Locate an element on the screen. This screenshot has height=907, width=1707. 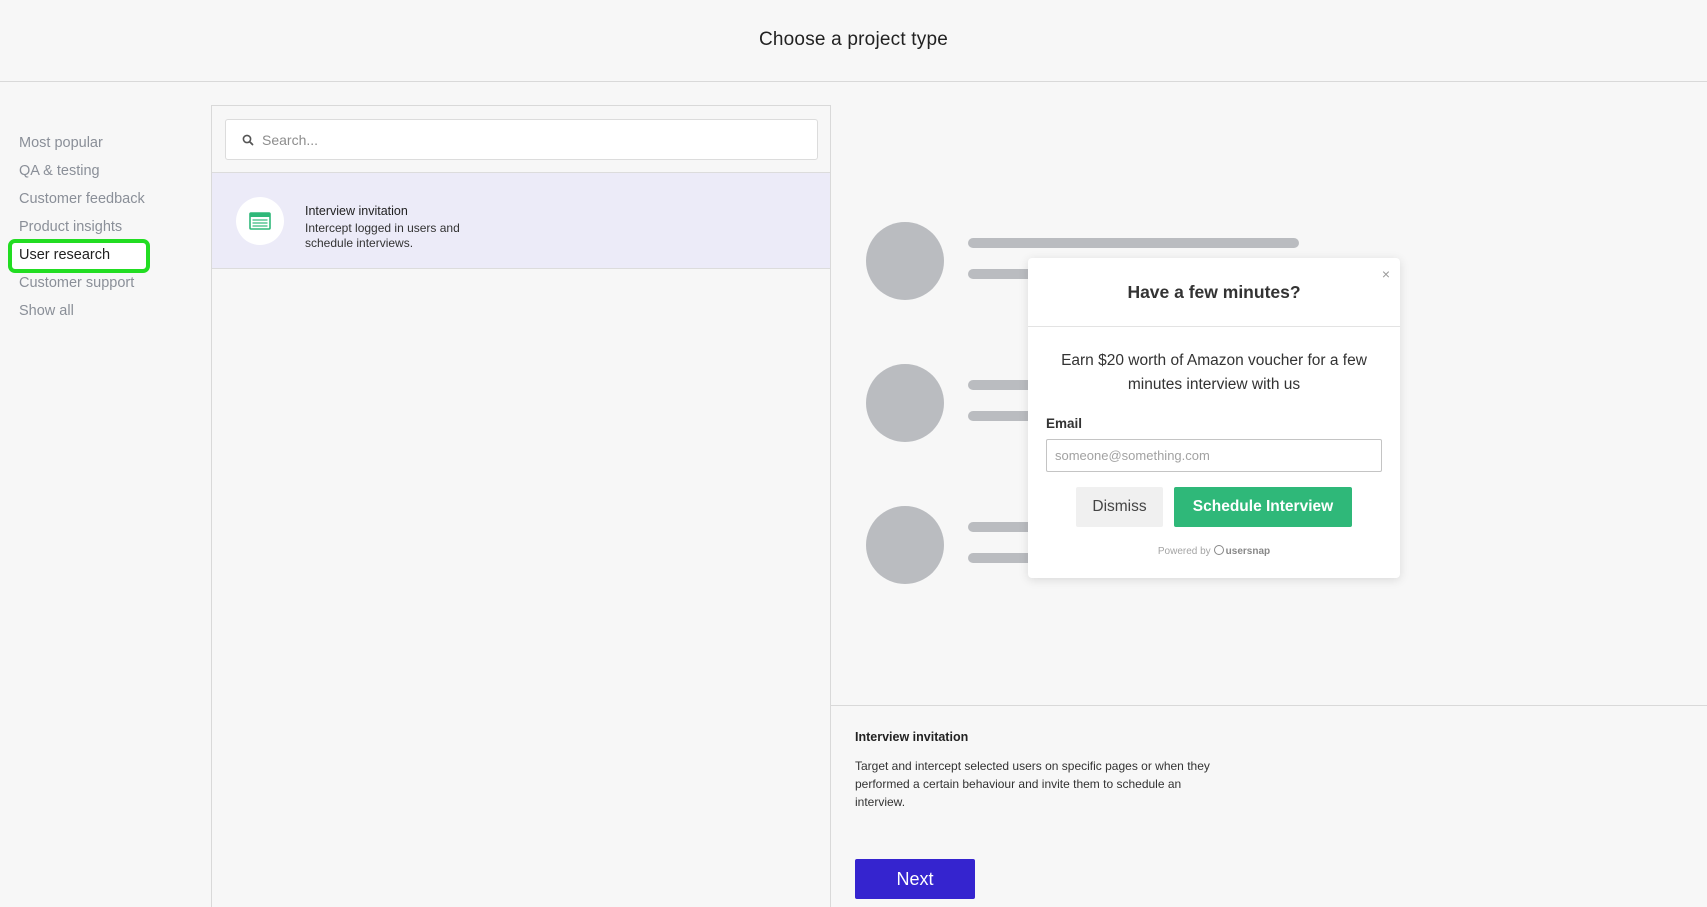
powered-by-footer: Powered by usersnap is located at coordinates (1214, 551).